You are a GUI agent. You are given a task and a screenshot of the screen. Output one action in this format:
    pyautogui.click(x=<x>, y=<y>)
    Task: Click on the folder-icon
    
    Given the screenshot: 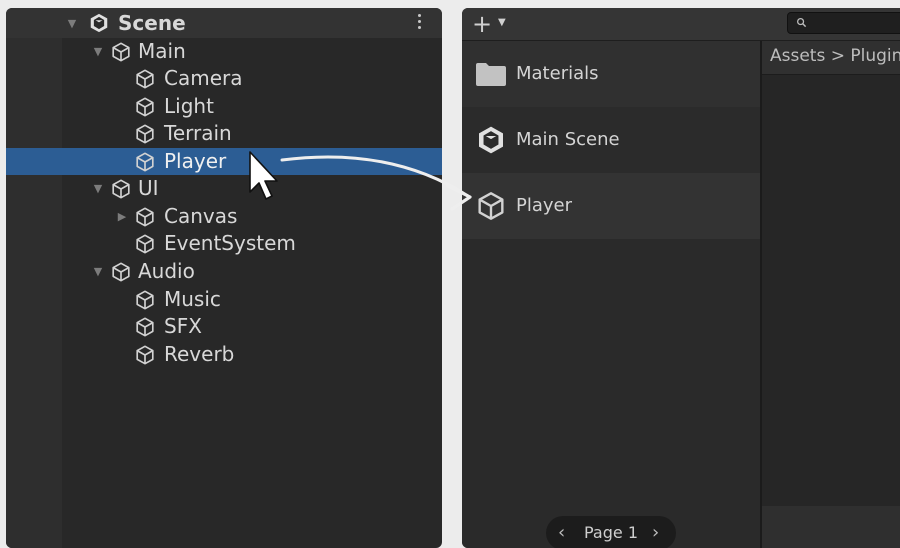 What is the action you would take?
    pyautogui.click(x=491, y=74)
    